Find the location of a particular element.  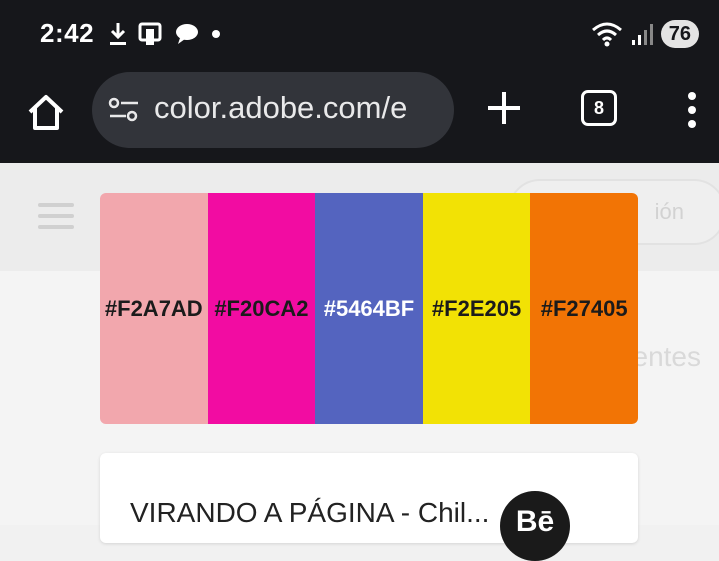

swatch-5: #F27405 is located at coordinates (584, 308).